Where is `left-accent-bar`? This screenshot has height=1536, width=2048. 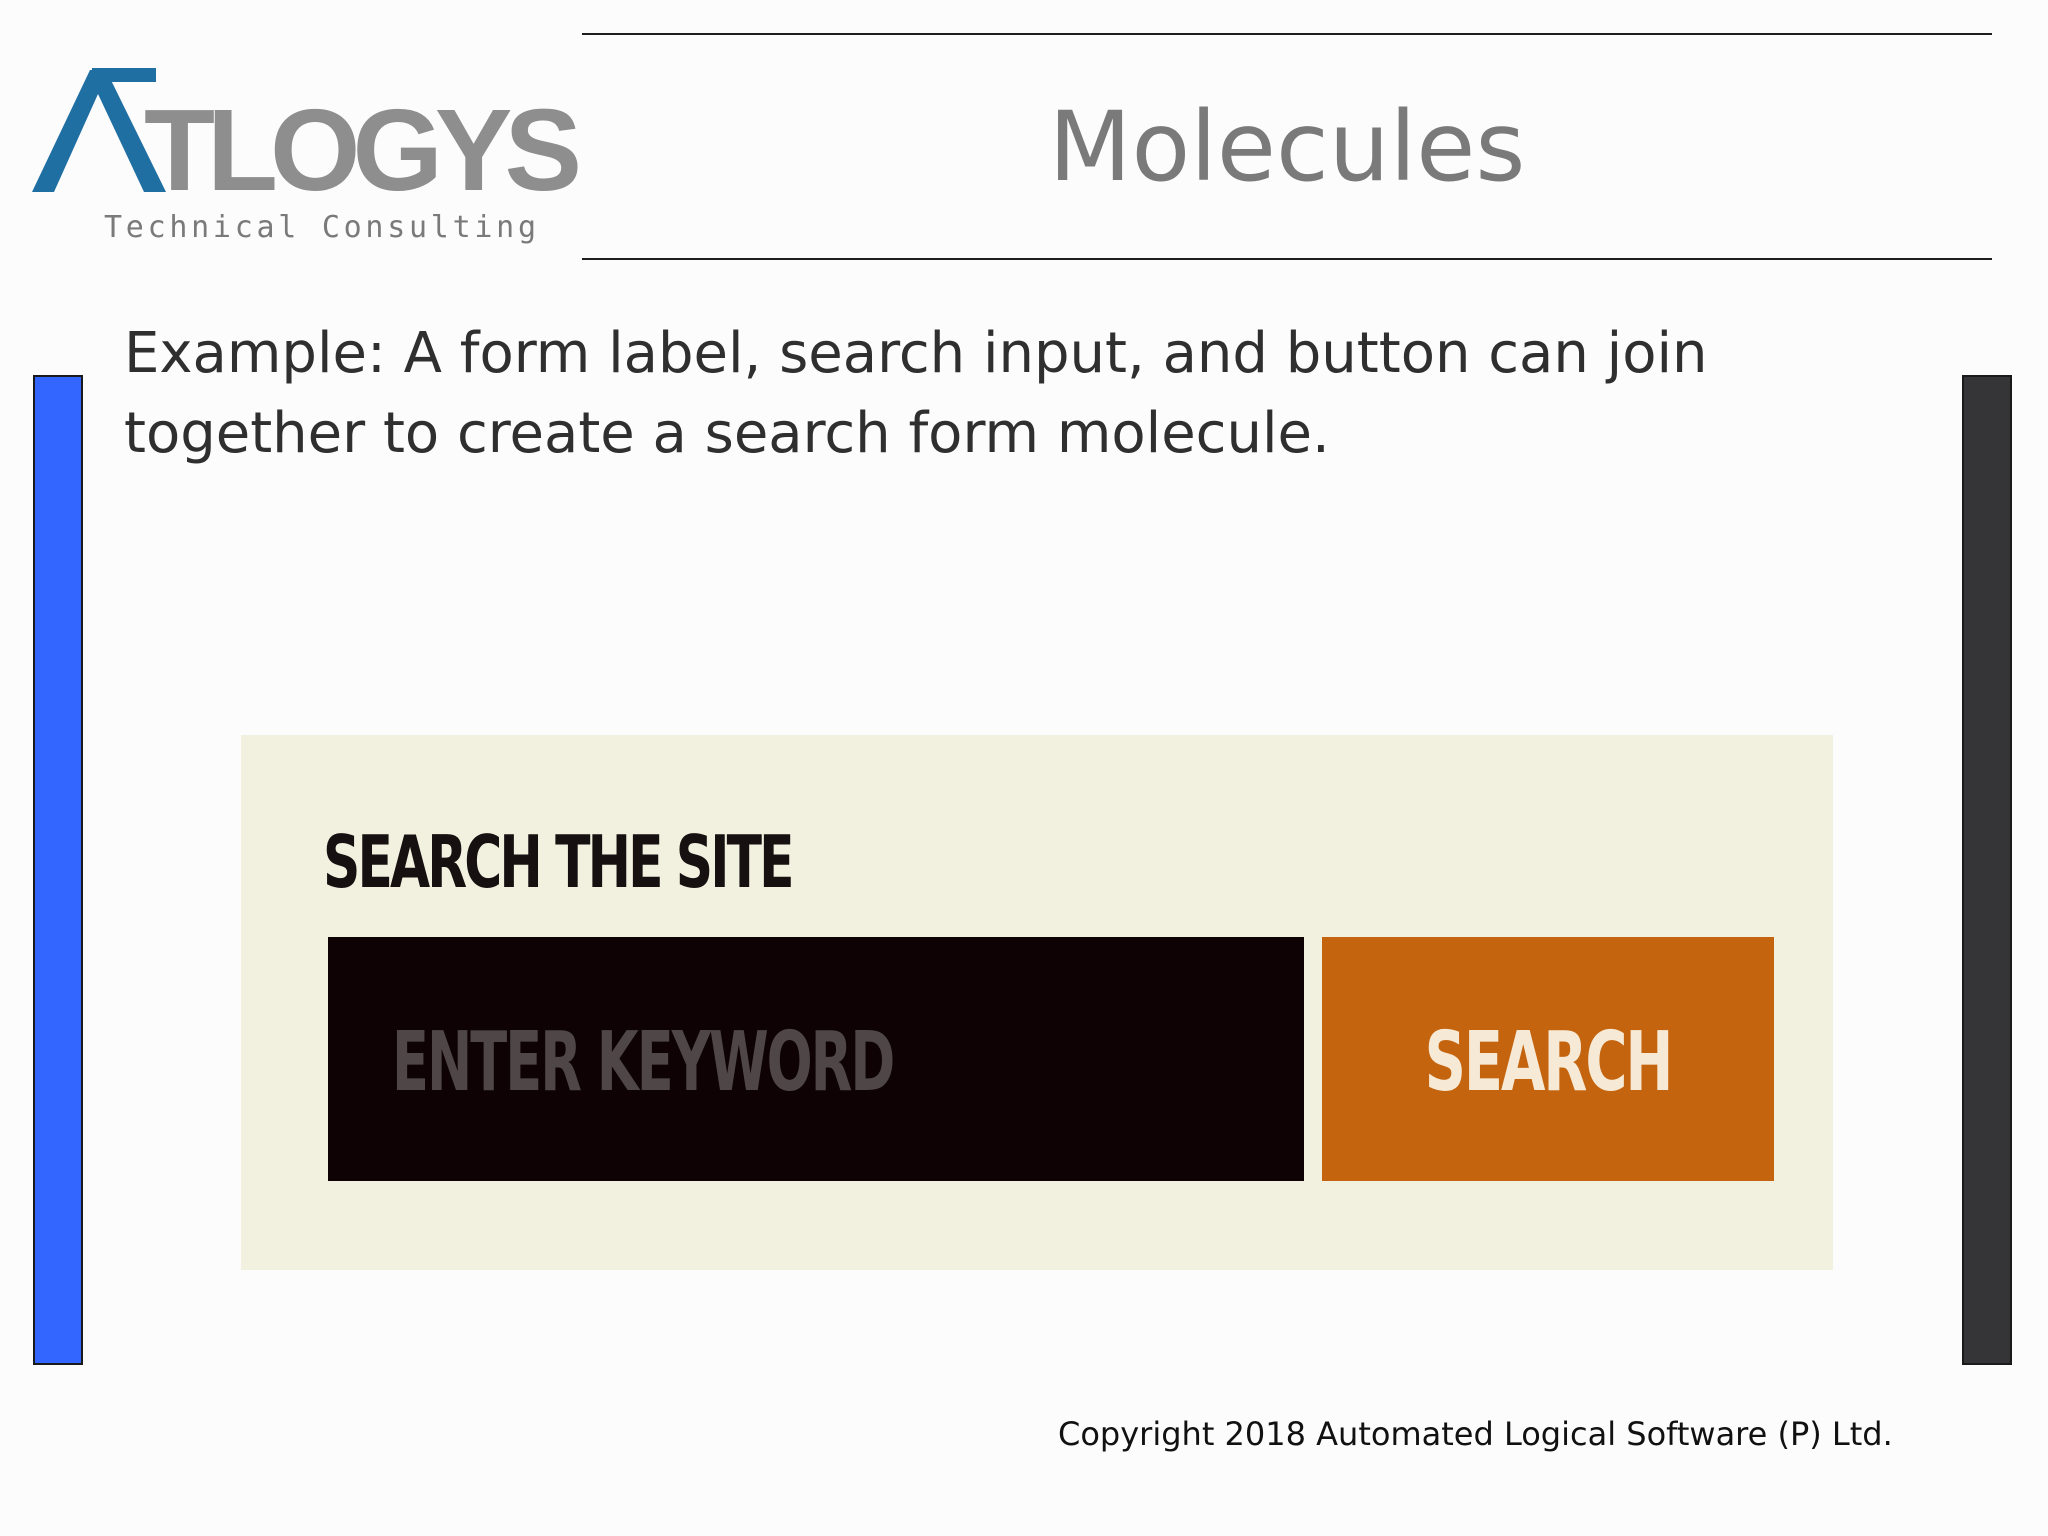 left-accent-bar is located at coordinates (58, 870).